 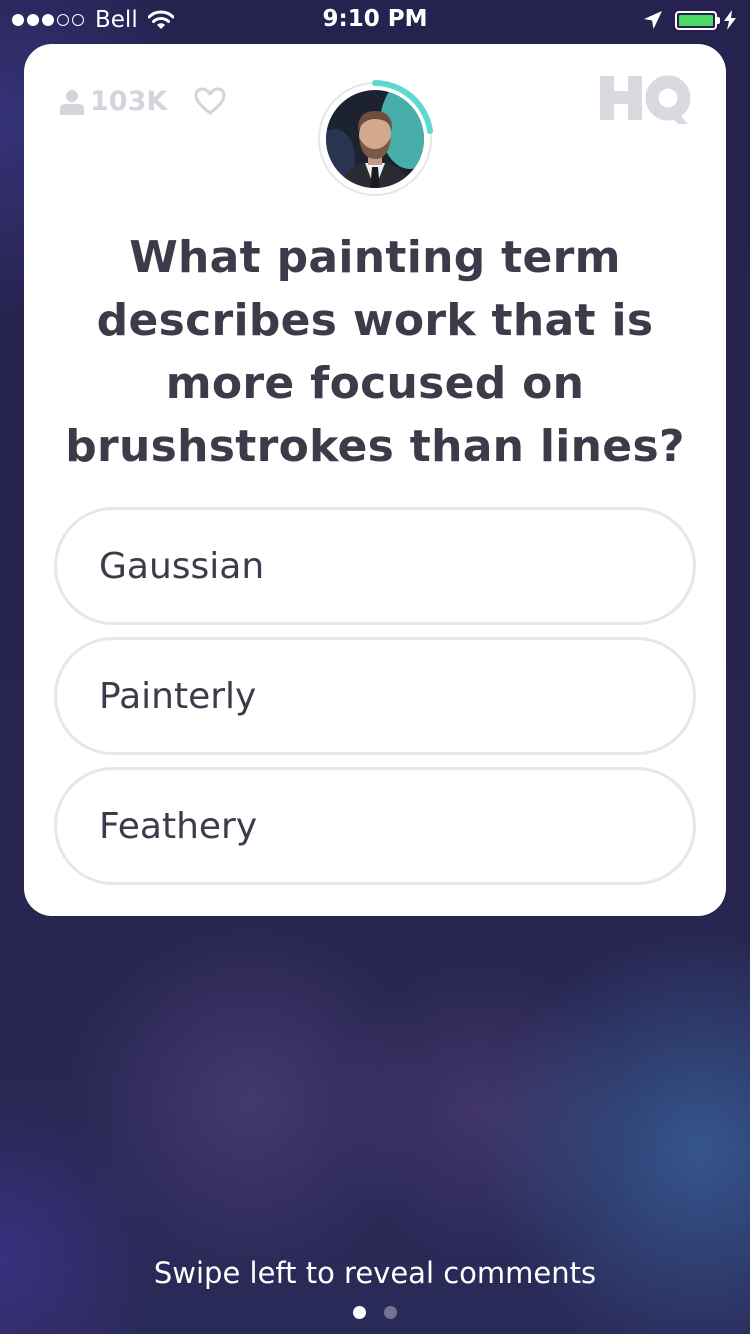 I want to click on battery-icon, so click(x=696, y=20).